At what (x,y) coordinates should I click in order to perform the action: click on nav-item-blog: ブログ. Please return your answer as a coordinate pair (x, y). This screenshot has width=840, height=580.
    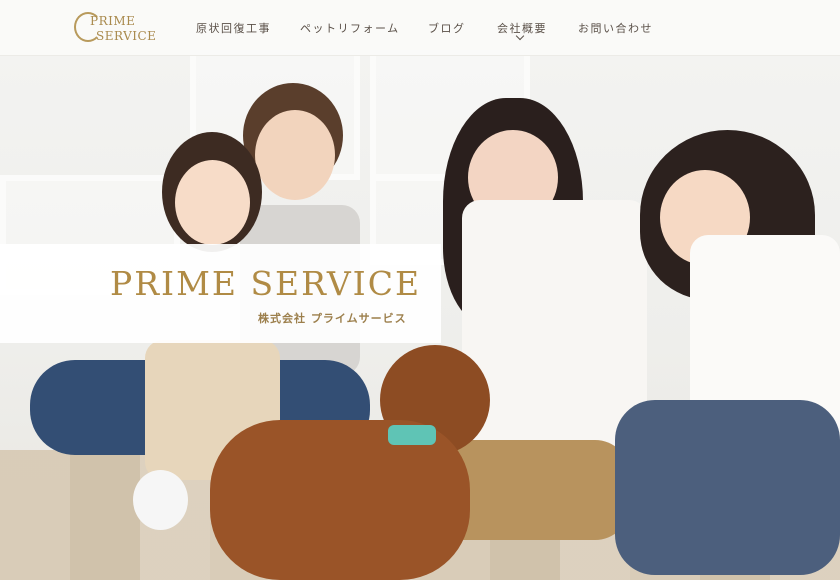
    Looking at the image, I should click on (447, 28).